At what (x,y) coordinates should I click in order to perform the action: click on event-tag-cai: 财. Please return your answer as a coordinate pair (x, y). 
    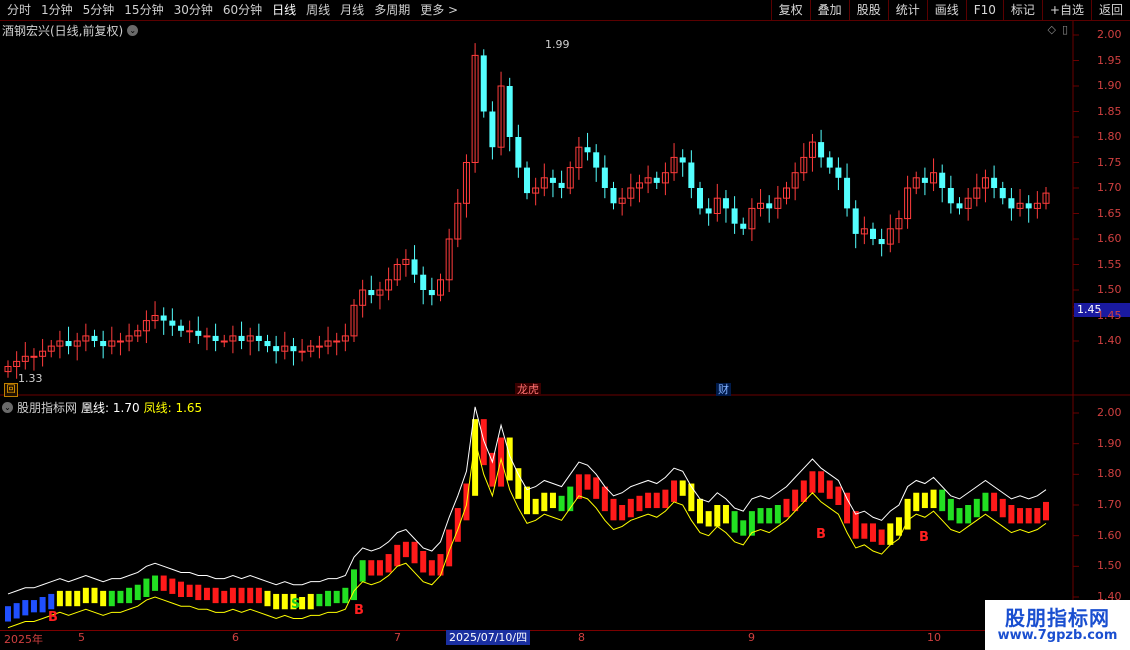
    Looking at the image, I should click on (723, 389).